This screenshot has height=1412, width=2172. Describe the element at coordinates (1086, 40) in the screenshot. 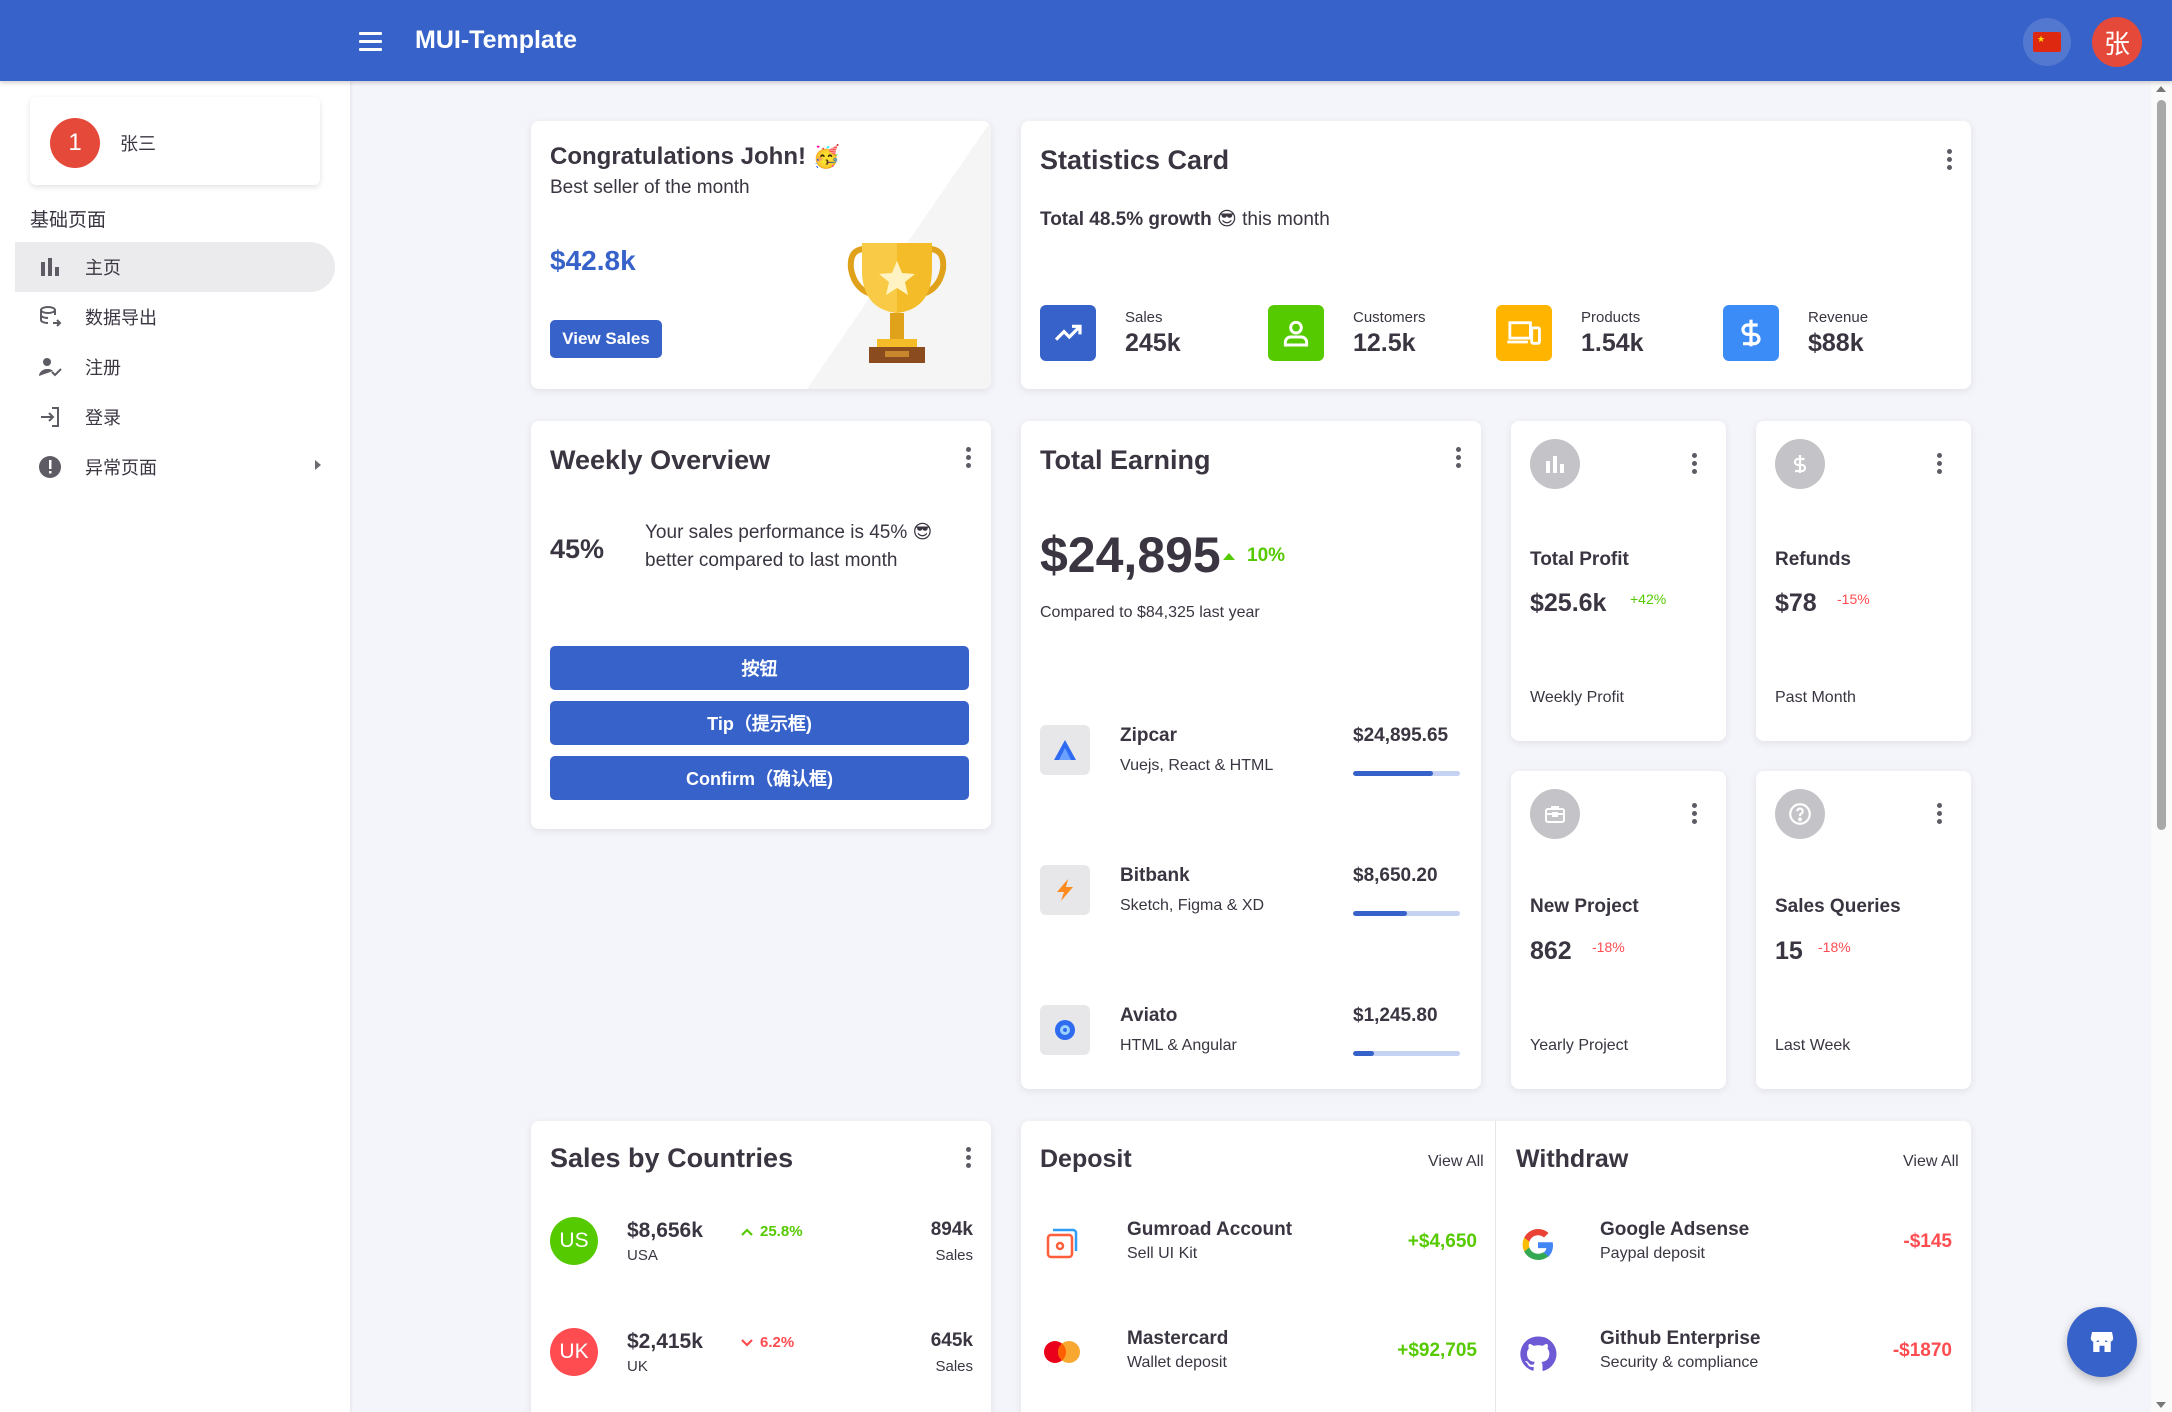

I see `app-bar: MUI-Template ★ 张` at that location.